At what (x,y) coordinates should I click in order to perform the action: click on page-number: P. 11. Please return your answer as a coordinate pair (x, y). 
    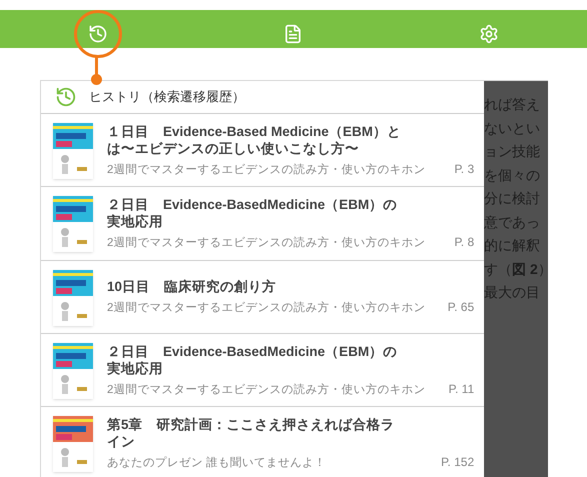
    Looking at the image, I should click on (461, 389).